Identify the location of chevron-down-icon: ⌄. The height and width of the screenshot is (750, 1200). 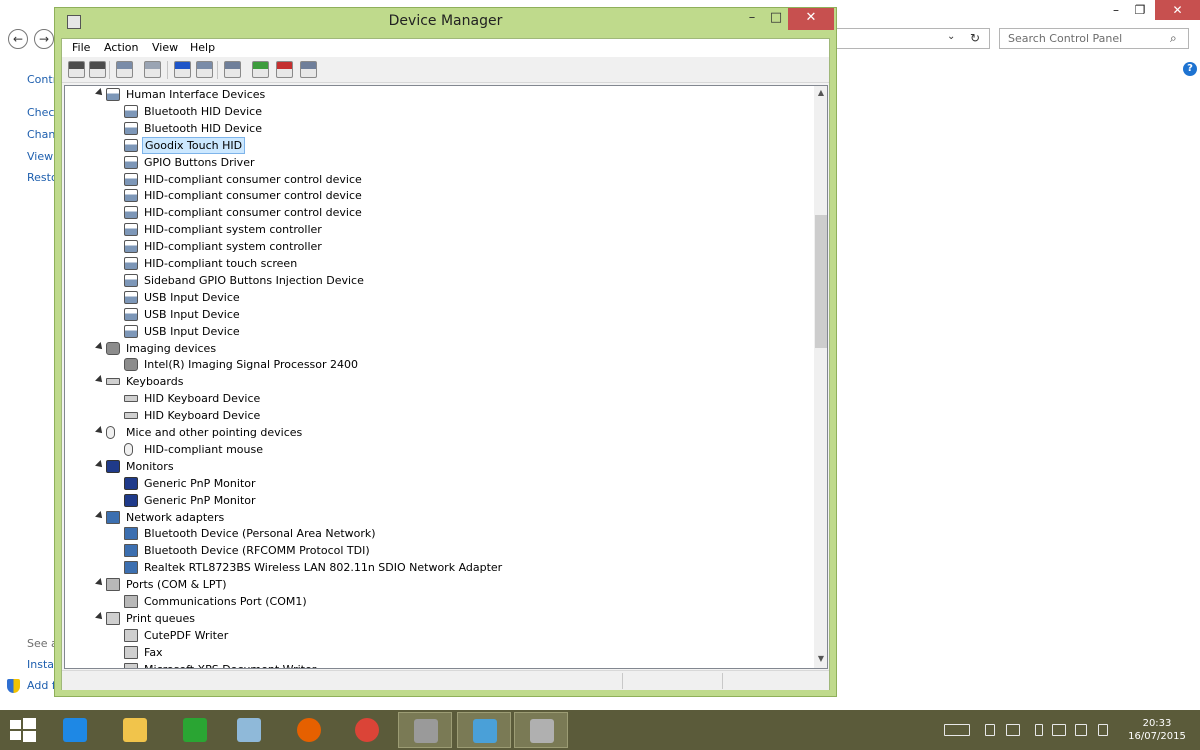
(951, 36).